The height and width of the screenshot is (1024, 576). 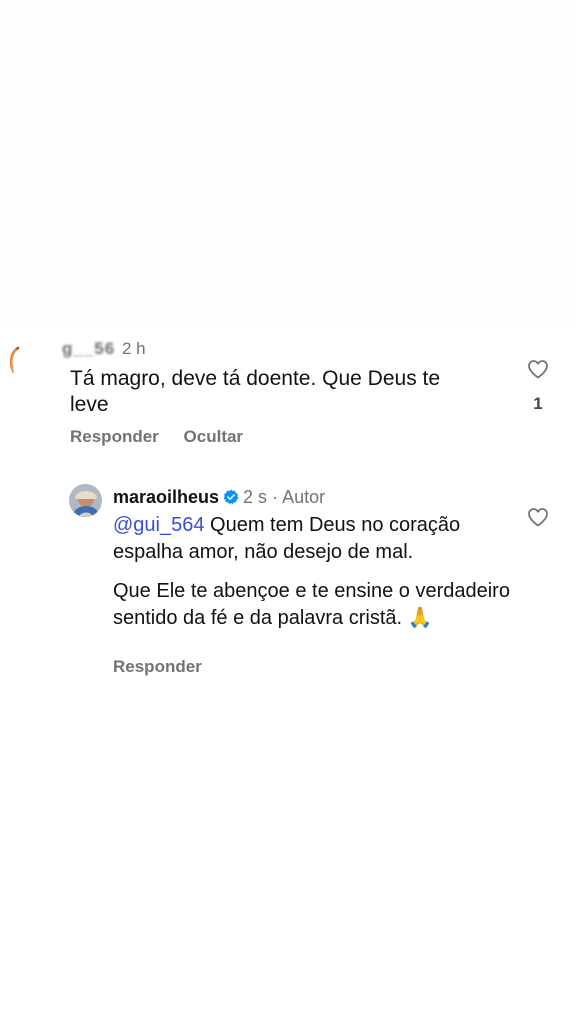 What do you see at coordinates (304, 497) in the screenshot?
I see `author-label: Autor` at bounding box center [304, 497].